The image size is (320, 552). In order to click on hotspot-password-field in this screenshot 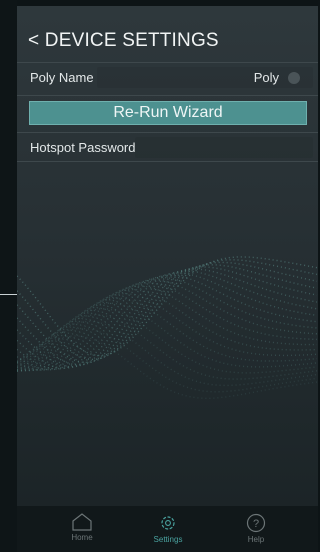, I will do `click(224, 147)`.